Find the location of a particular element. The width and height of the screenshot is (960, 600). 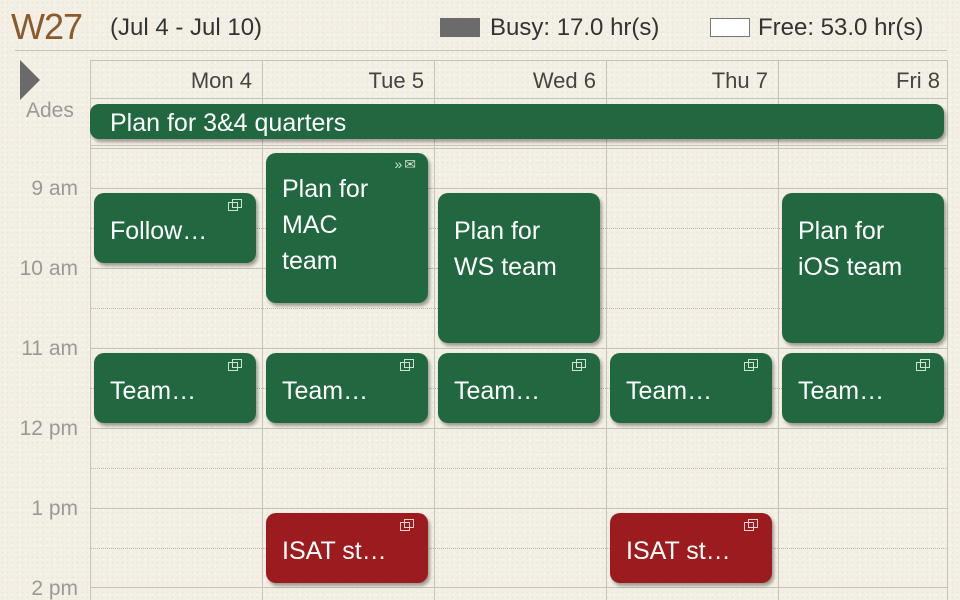

event-plan-mac: »✉ Plan for MAC team is located at coordinates (347, 228).